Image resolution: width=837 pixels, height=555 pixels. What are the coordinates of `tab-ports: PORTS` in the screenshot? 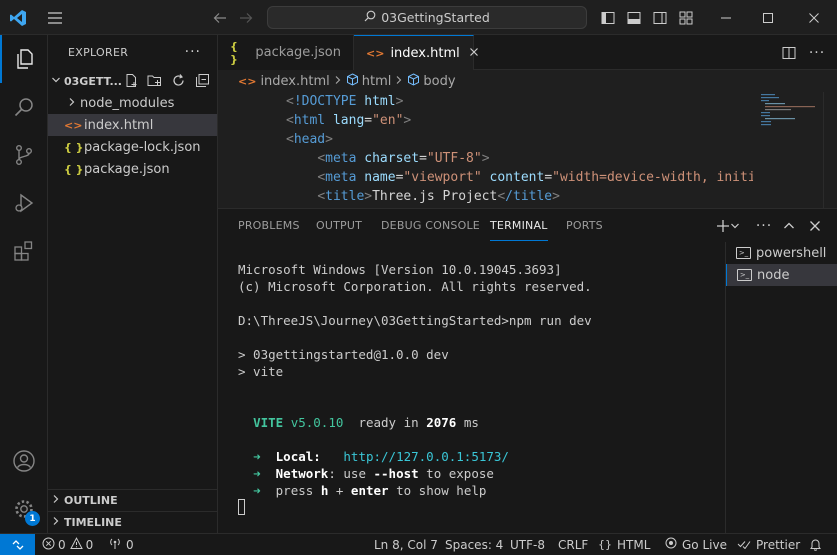 It's located at (584, 225).